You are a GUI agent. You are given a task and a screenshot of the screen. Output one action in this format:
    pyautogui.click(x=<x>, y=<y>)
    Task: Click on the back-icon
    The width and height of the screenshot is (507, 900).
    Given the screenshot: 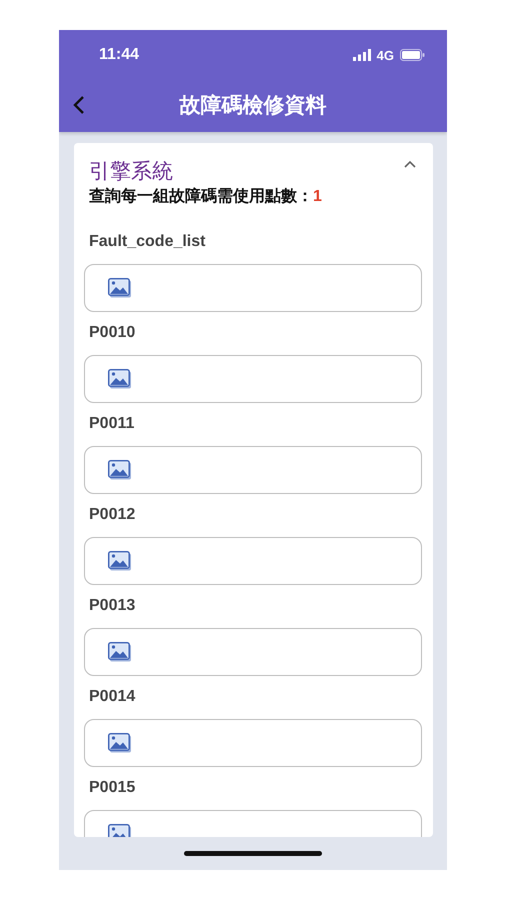 What is the action you would take?
    pyautogui.click(x=79, y=105)
    